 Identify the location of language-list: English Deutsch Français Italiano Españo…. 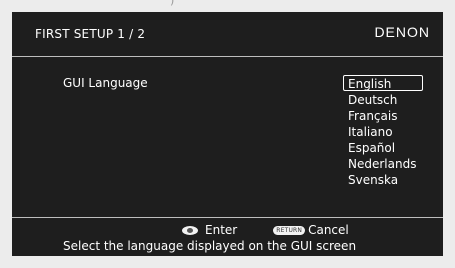
(383, 131).